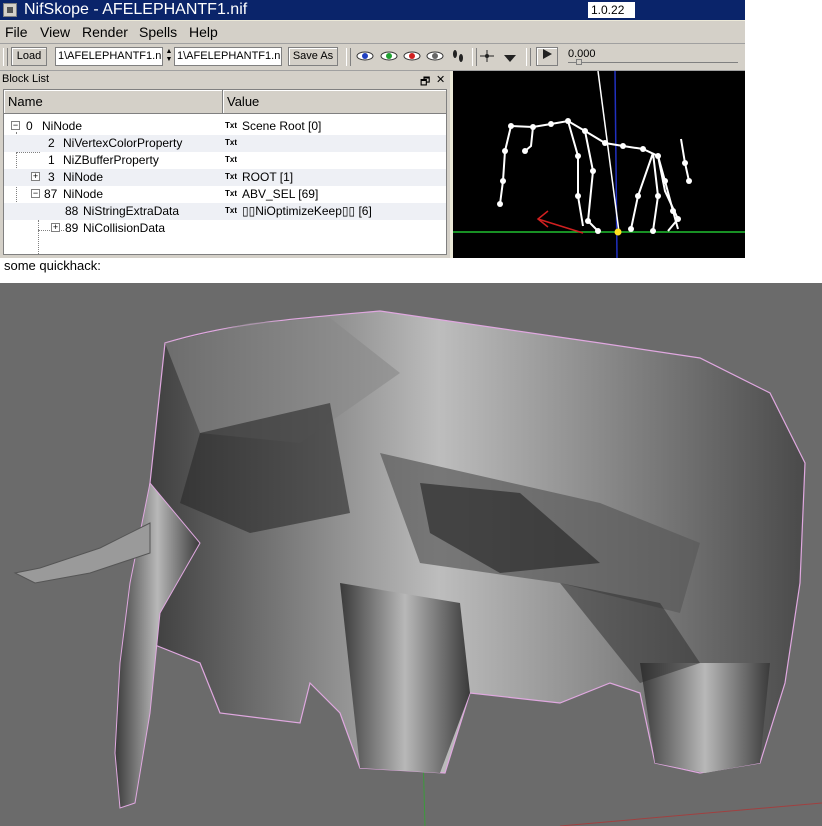 This screenshot has height=826, width=822. What do you see at coordinates (618, 232) in the screenshot?
I see `selected-joint` at bounding box center [618, 232].